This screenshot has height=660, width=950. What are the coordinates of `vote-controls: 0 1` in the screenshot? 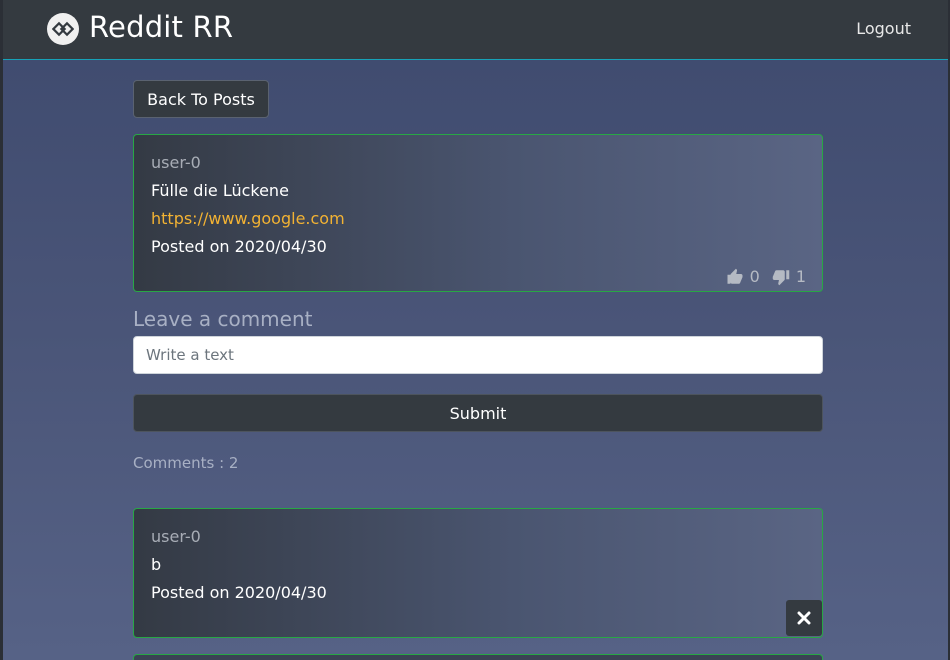 It's located at (766, 276).